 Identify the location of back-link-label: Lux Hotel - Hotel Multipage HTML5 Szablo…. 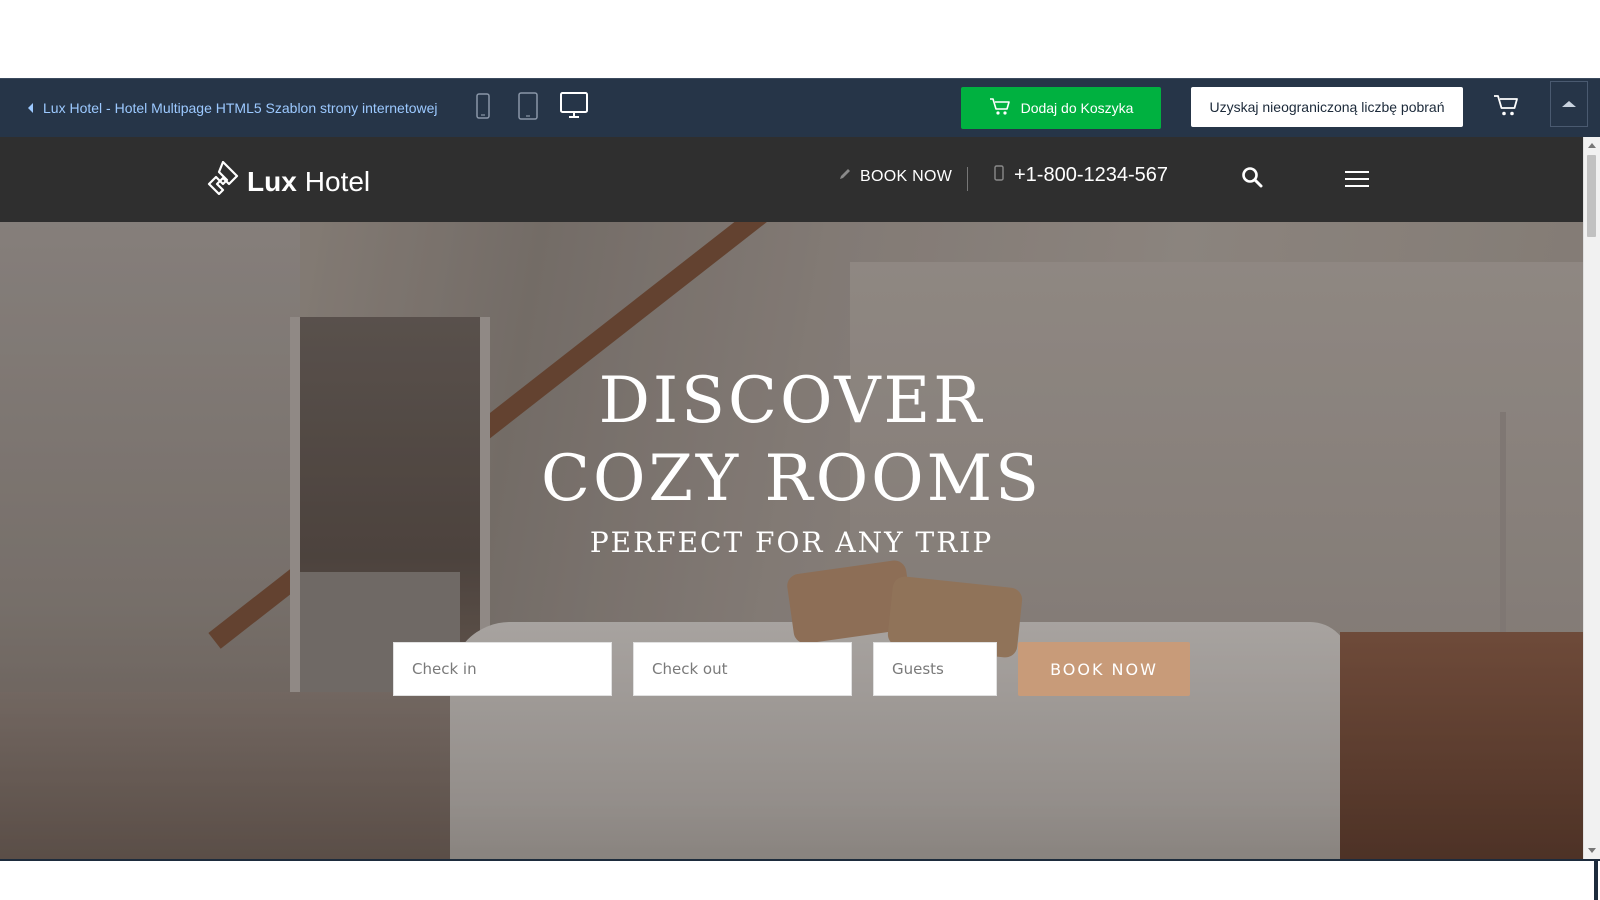
(240, 108).